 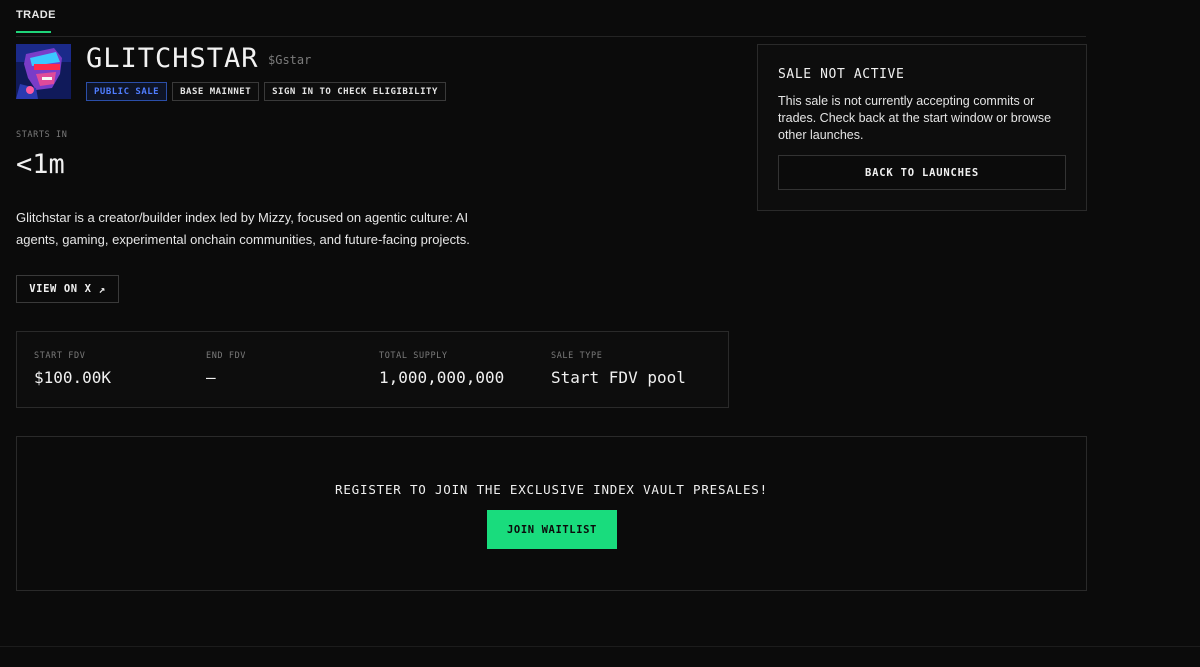 What do you see at coordinates (127, 91) in the screenshot?
I see `badge-public-sale: PUBLIC SALE` at bounding box center [127, 91].